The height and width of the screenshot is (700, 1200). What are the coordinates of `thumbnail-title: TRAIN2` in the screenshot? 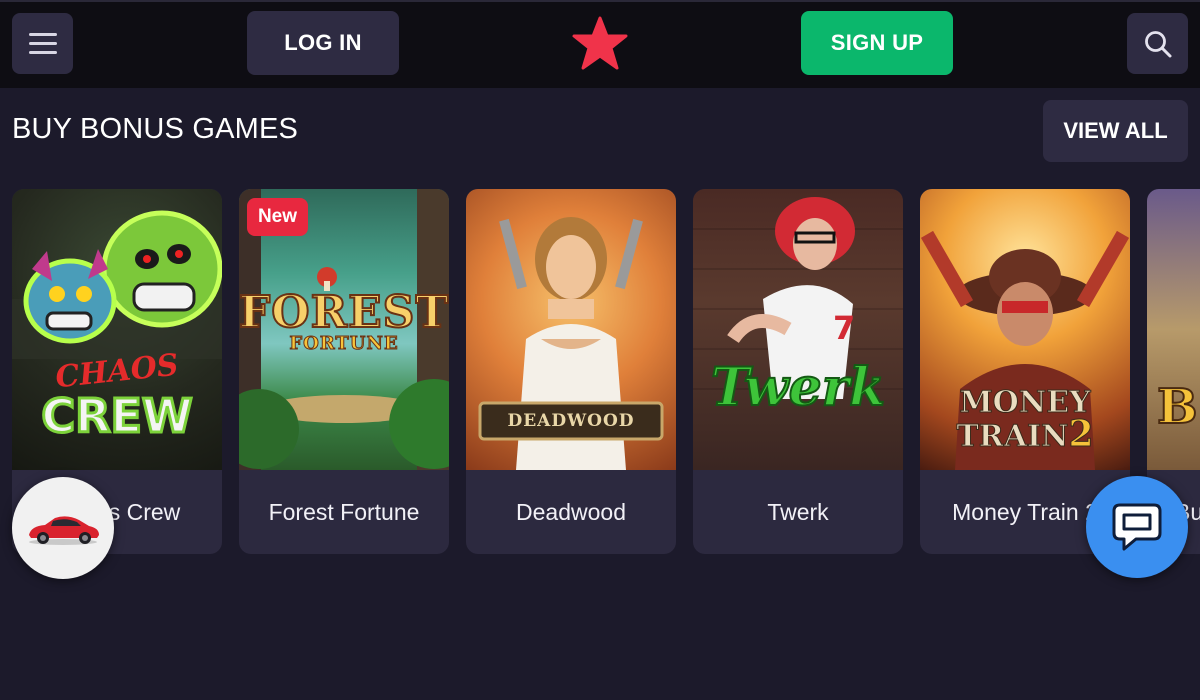 It's located at (1025, 434).